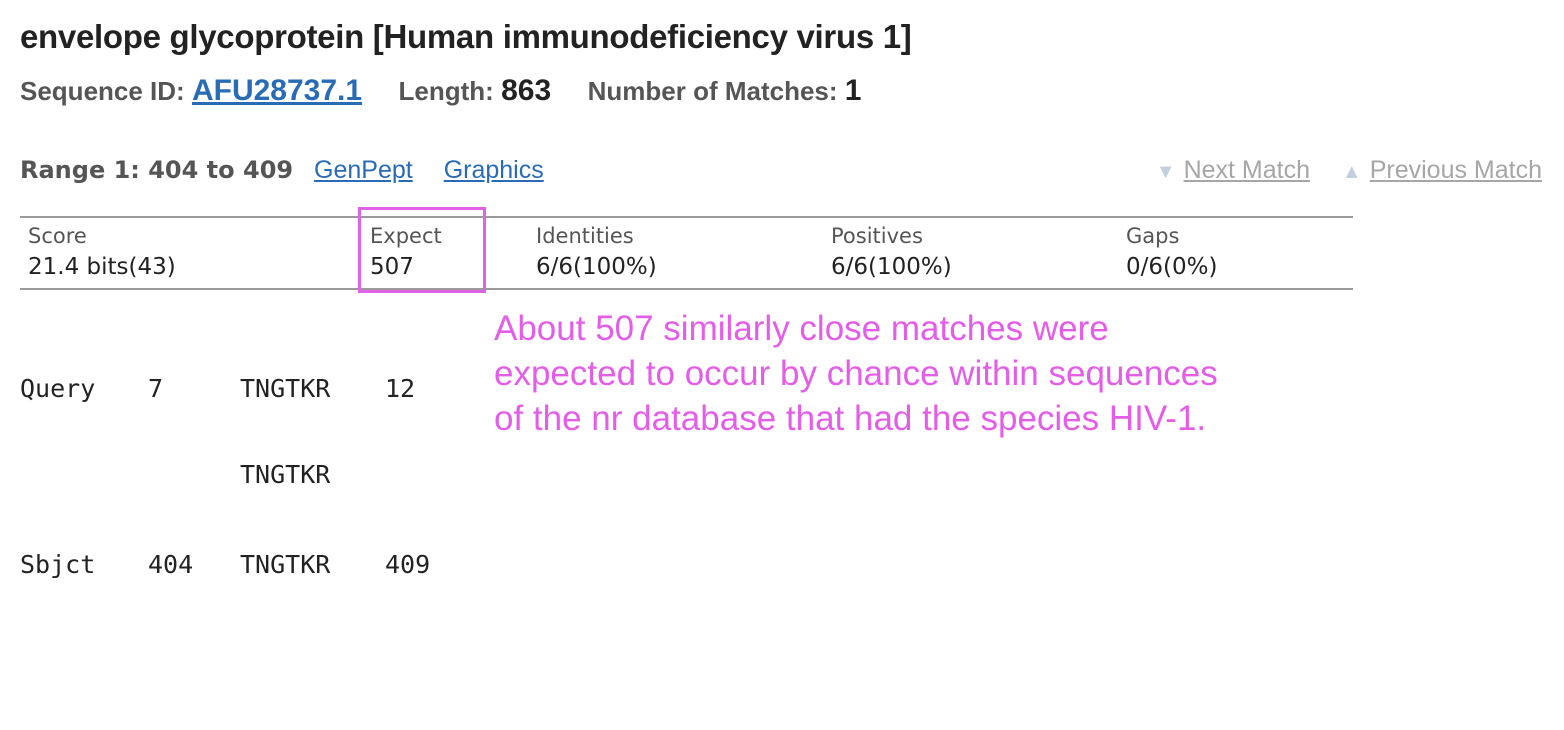  I want to click on length-value: 863, so click(526, 90).